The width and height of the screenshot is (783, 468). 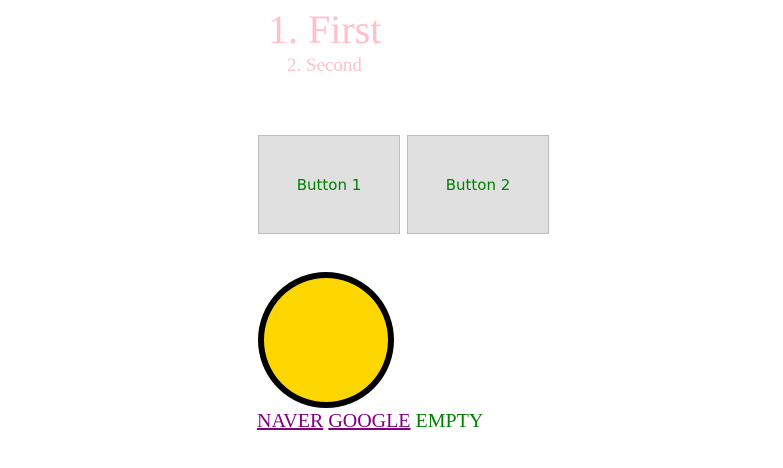 What do you see at coordinates (324, 65) in the screenshot?
I see `heading-second: 2. Second` at bounding box center [324, 65].